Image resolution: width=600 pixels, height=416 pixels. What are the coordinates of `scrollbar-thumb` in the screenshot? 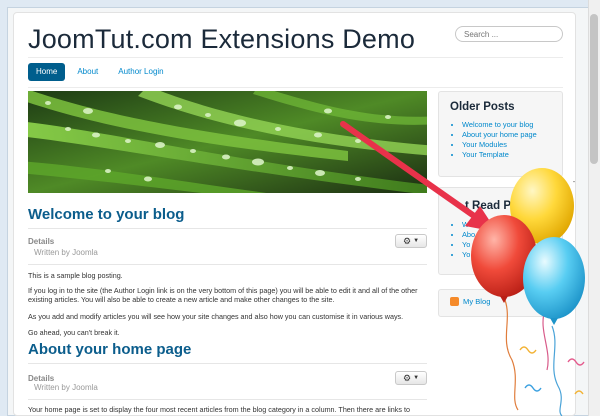 It's located at (594, 89).